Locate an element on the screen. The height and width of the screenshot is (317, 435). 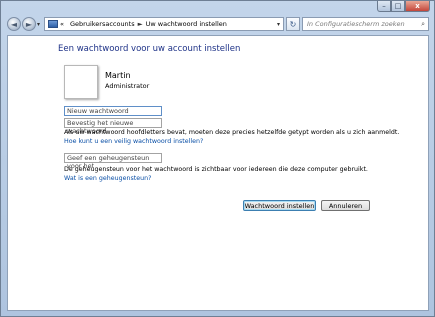
back-button: ◄ is located at coordinates (14, 24).